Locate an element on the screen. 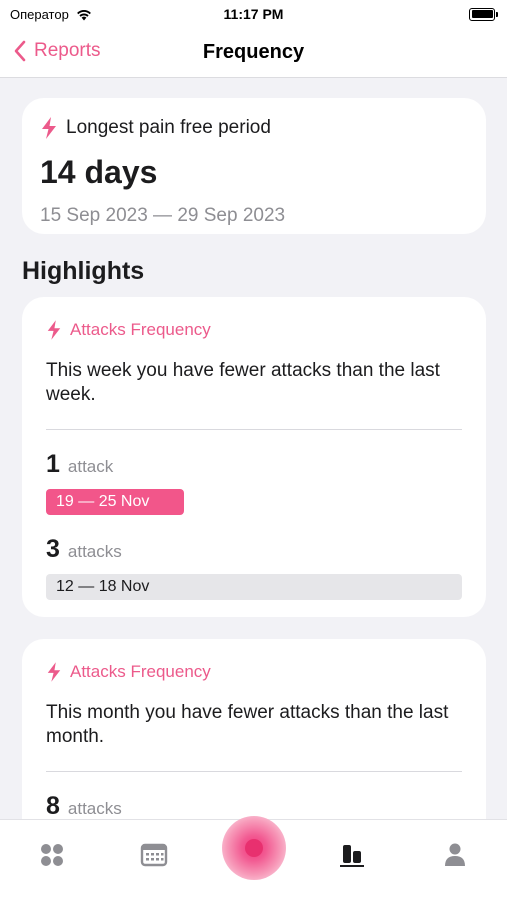 The image size is (507, 900). home-icon is located at coordinates (52, 855).